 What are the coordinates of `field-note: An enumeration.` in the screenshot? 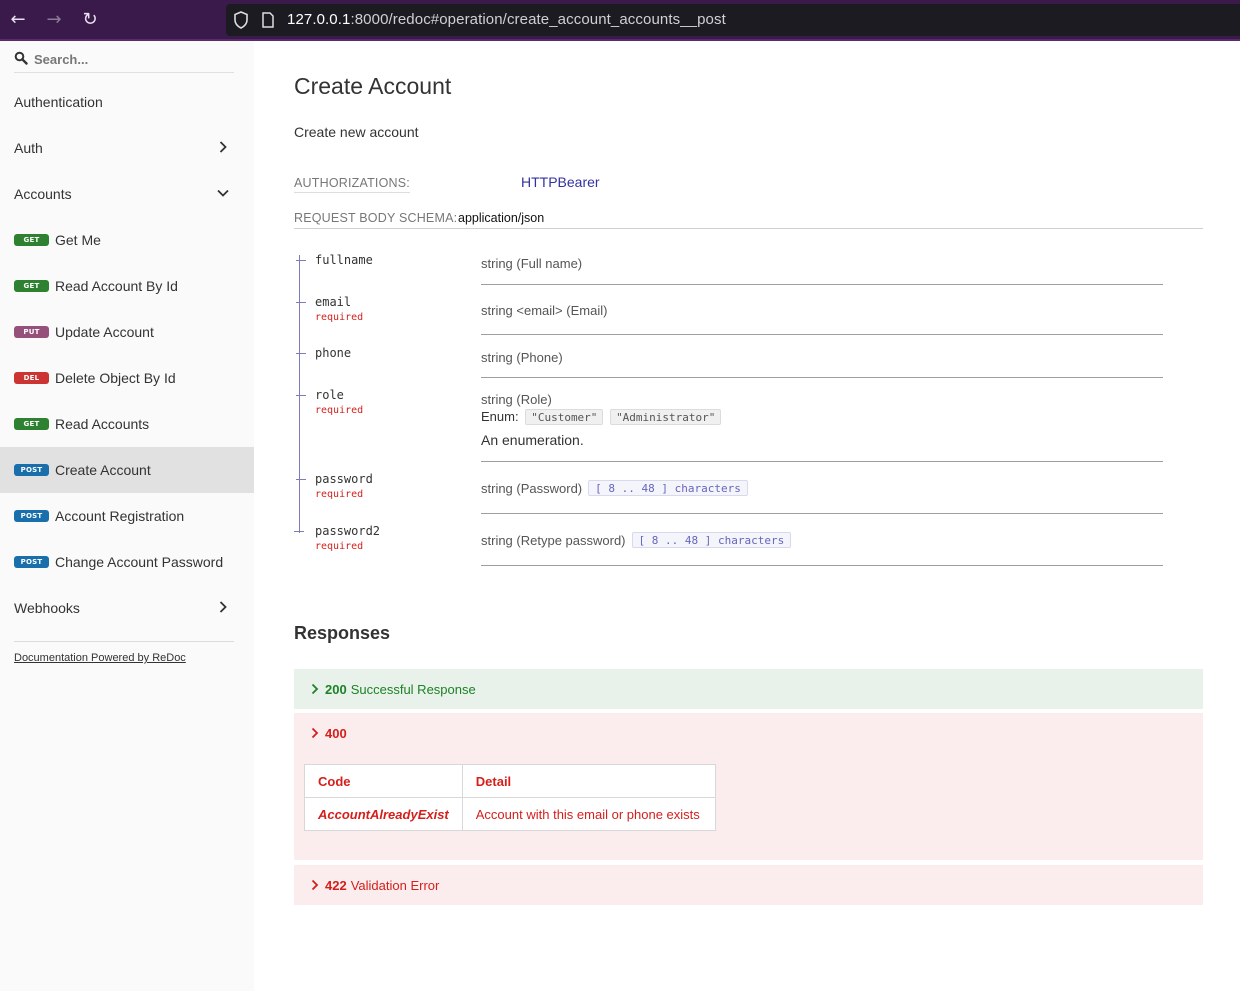 It's located at (532, 440).